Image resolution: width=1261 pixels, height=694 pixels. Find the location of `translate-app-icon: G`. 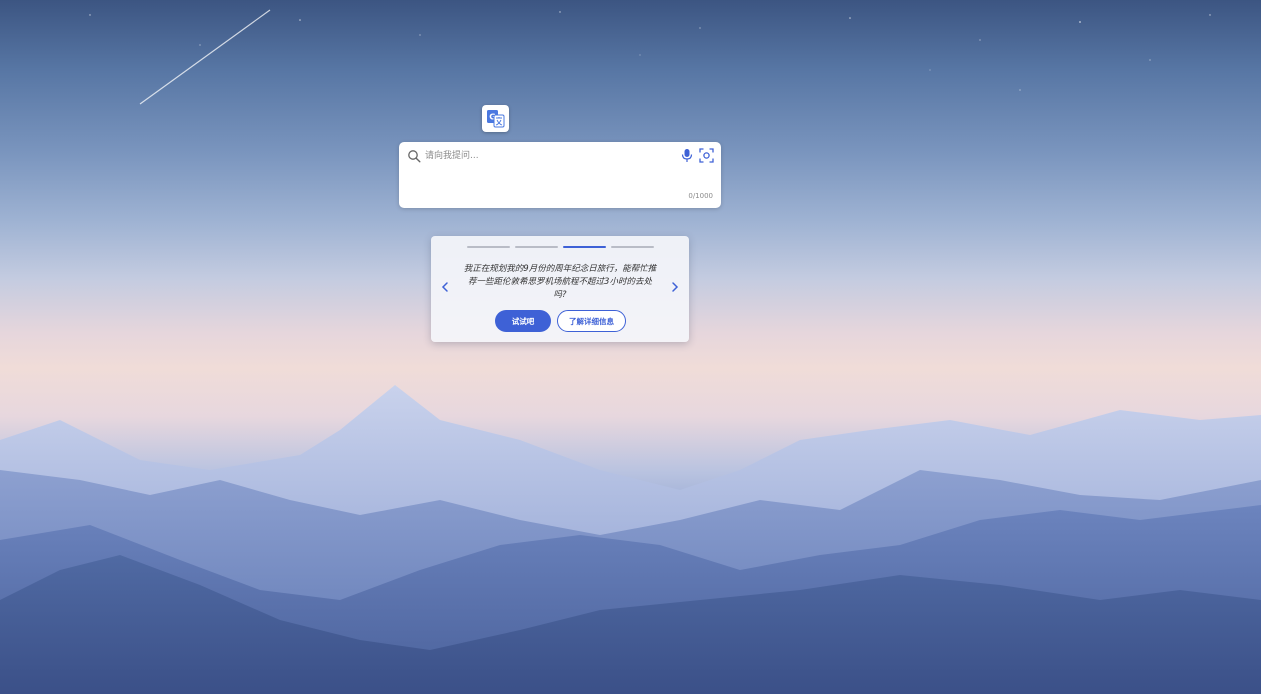

translate-app-icon: G is located at coordinates (495, 118).